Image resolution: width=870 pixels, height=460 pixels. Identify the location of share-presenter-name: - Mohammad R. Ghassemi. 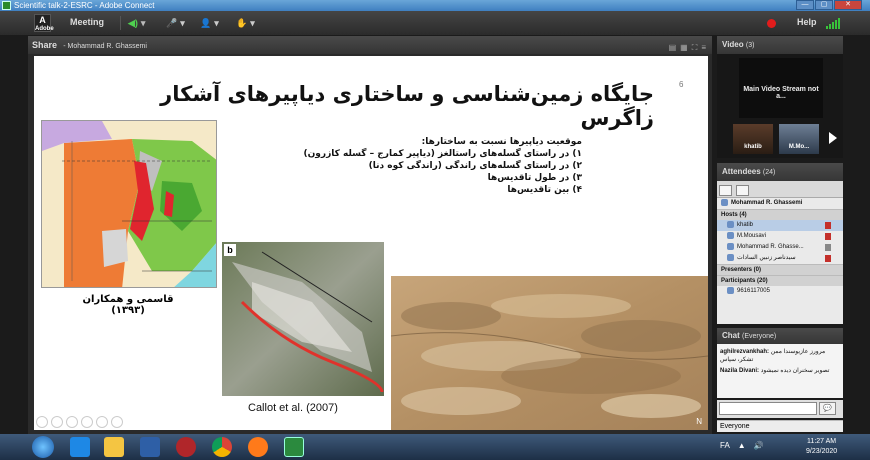
(105, 46).